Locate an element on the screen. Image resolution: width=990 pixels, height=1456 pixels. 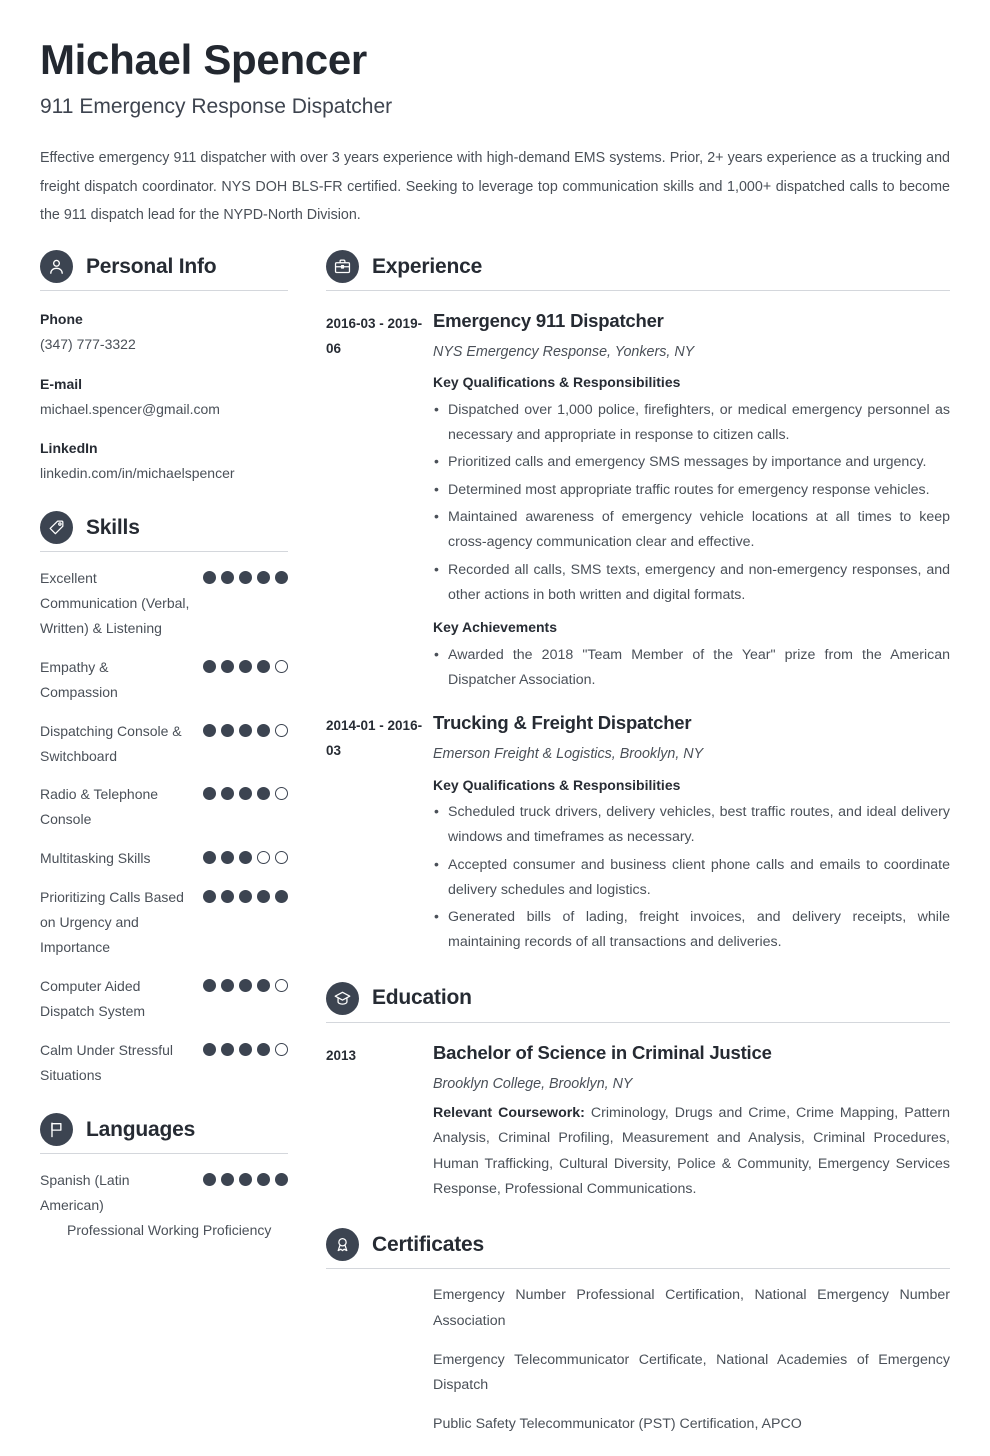
experience-heading: Experience is located at coordinates (638, 270).